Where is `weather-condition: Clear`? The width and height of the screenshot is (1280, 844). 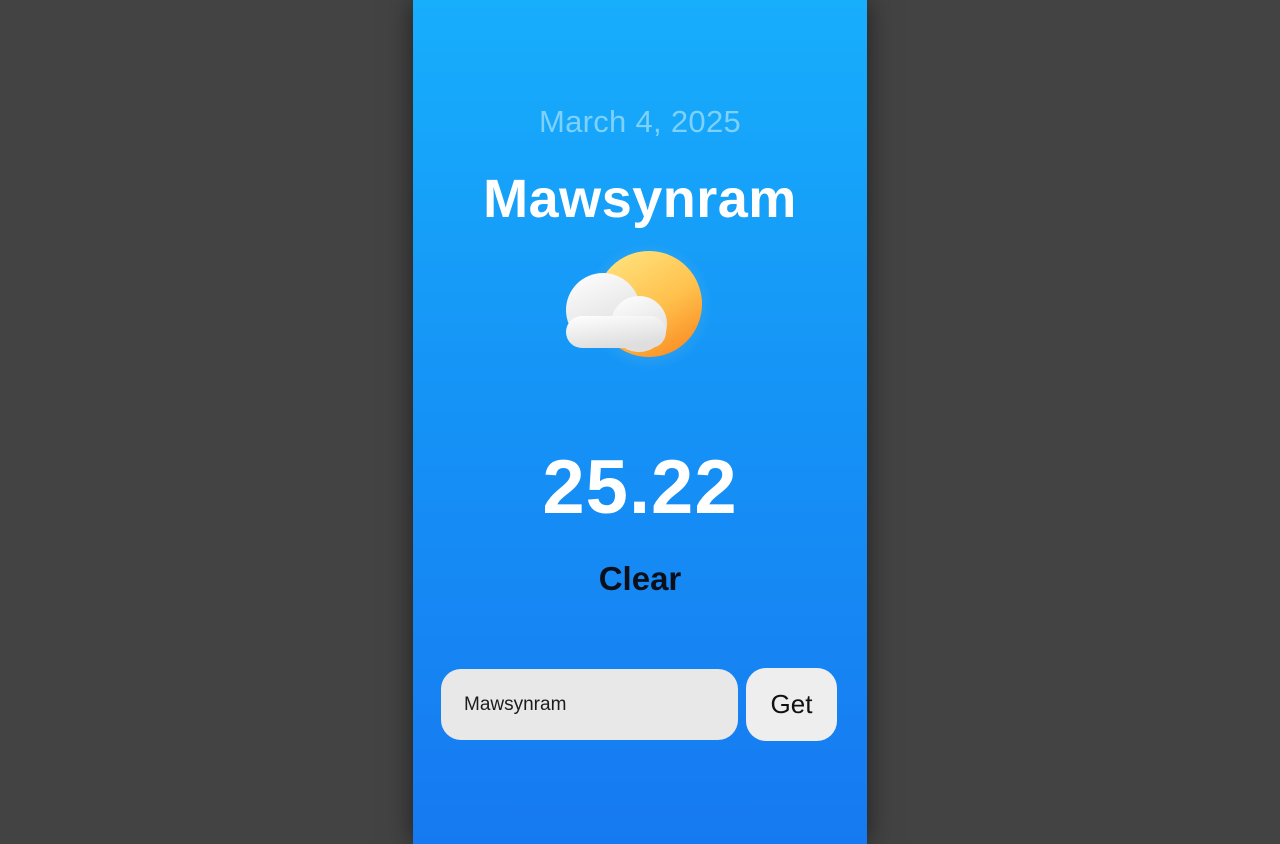 weather-condition: Clear is located at coordinates (640, 578).